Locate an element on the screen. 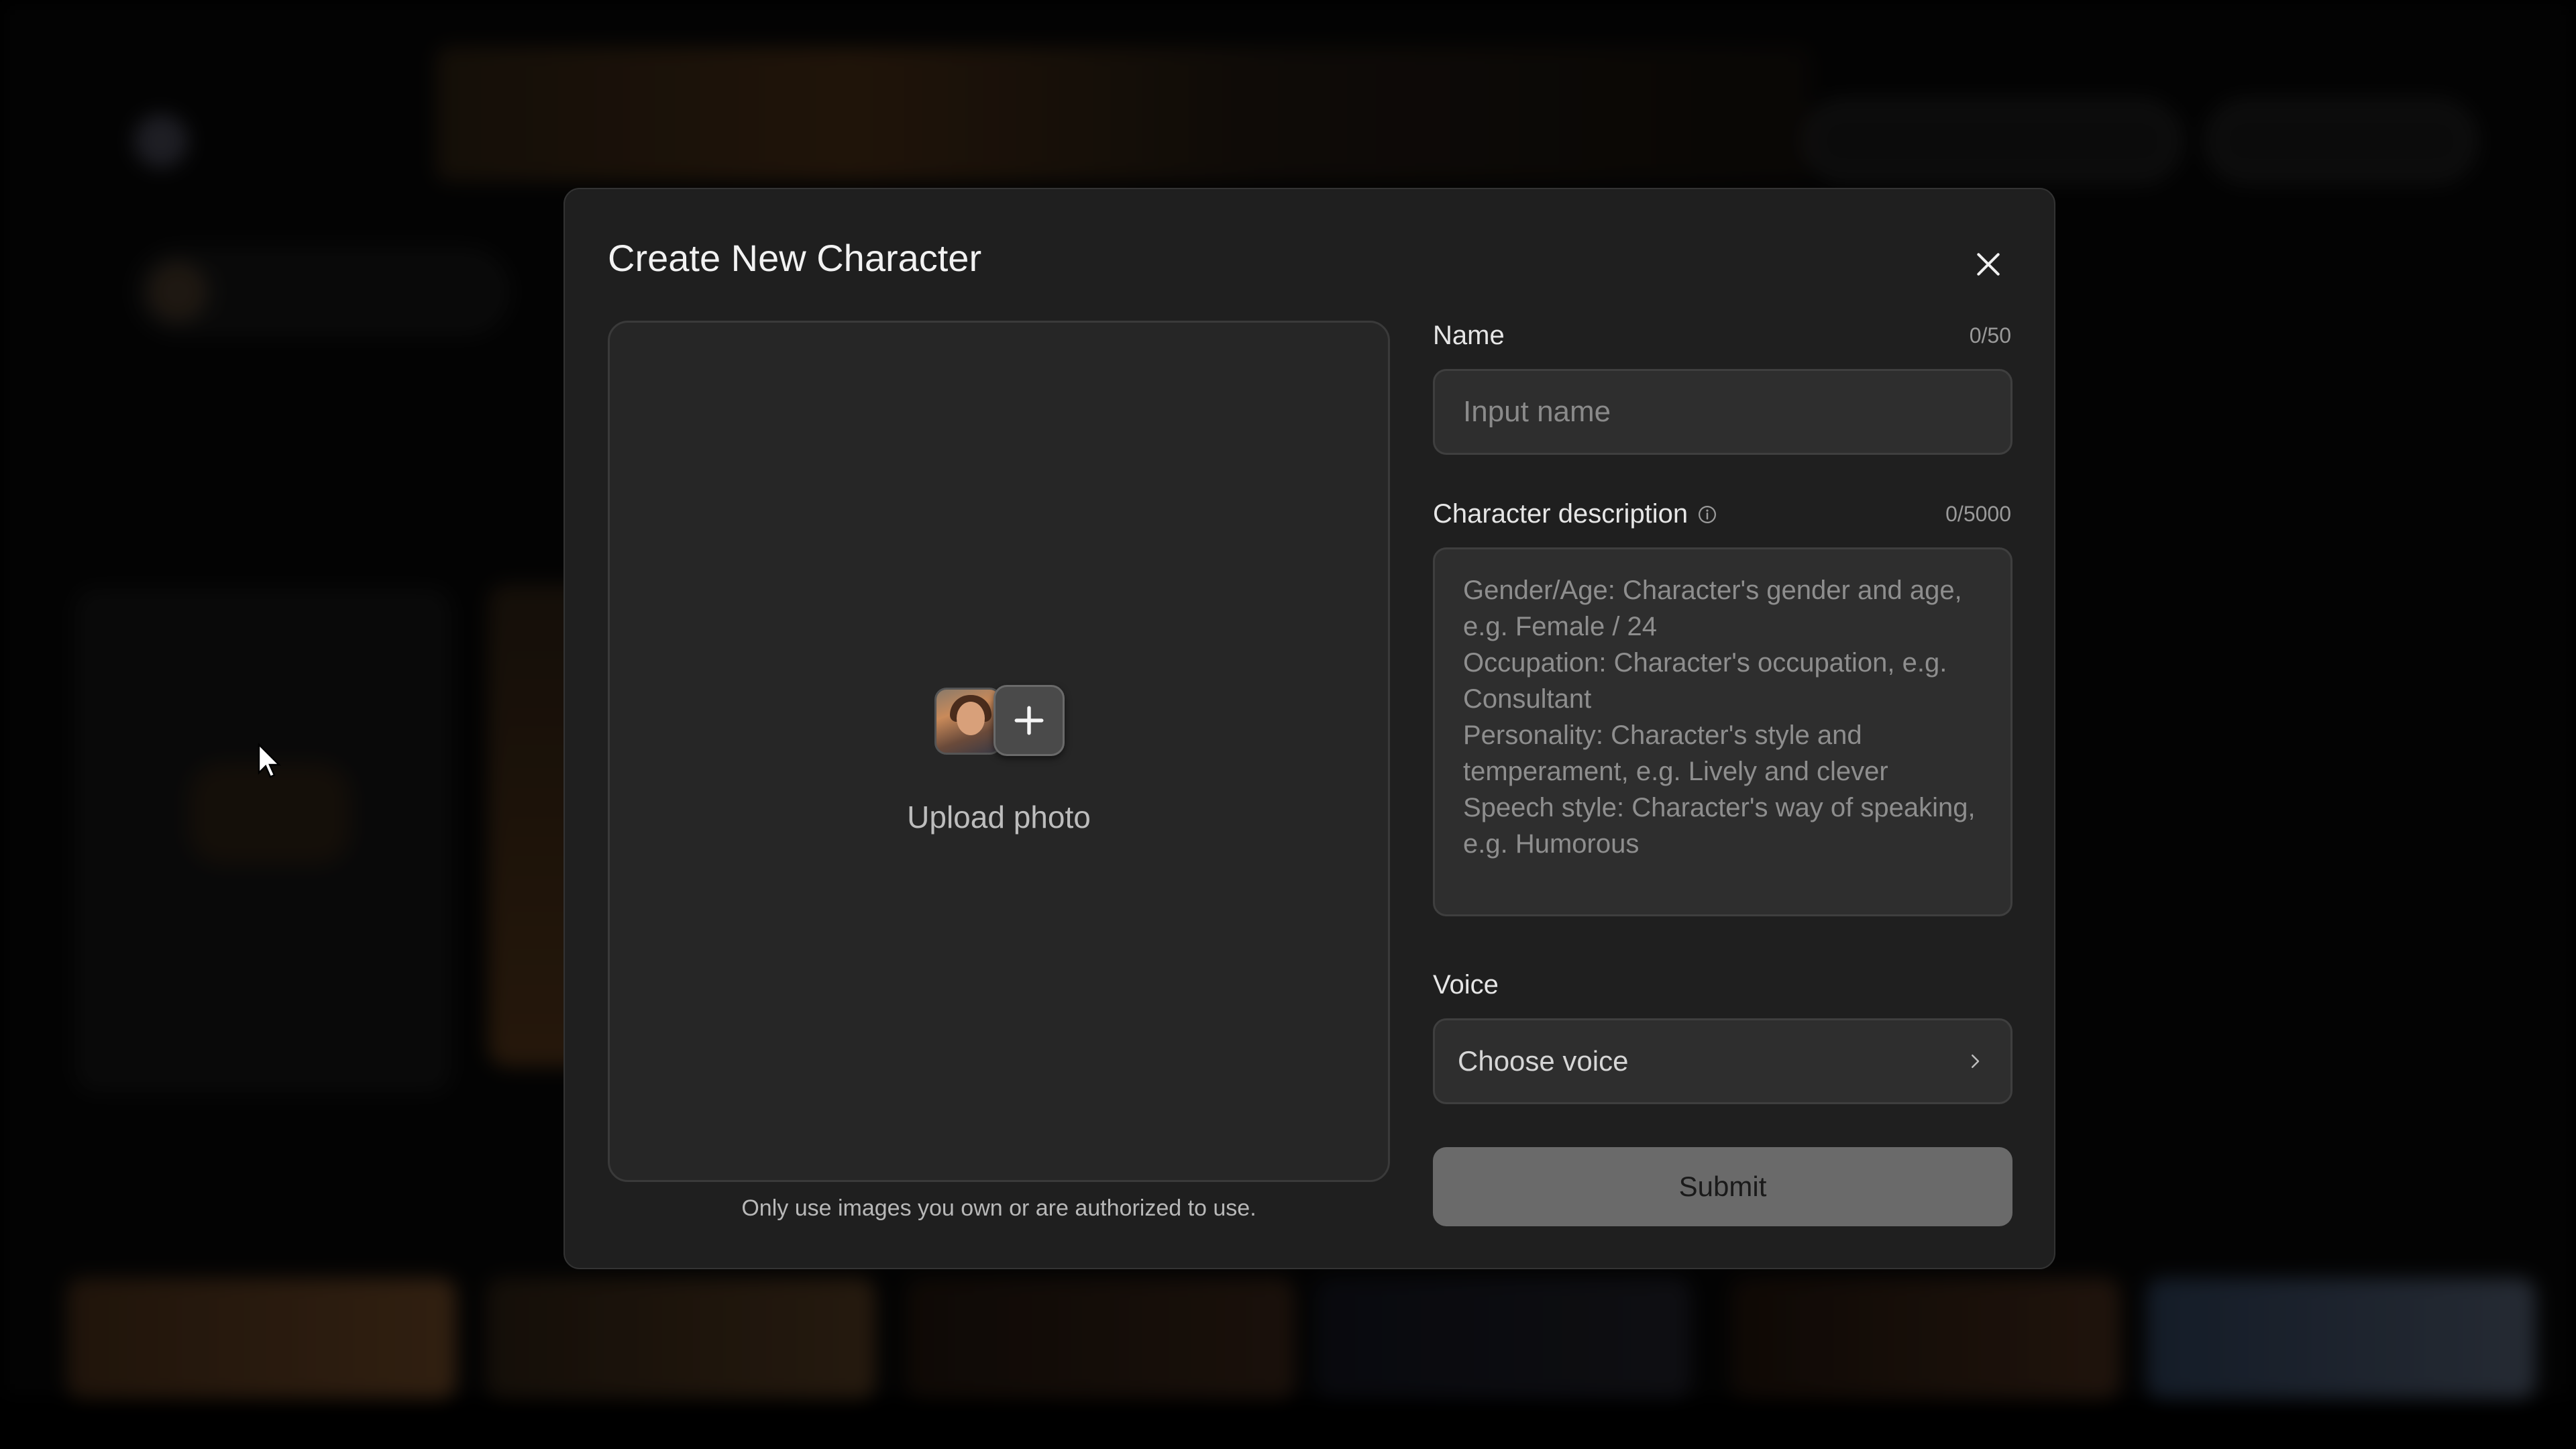 This screenshot has width=2576, height=1449. mouse-cursor-icon is located at coordinates (269, 760).